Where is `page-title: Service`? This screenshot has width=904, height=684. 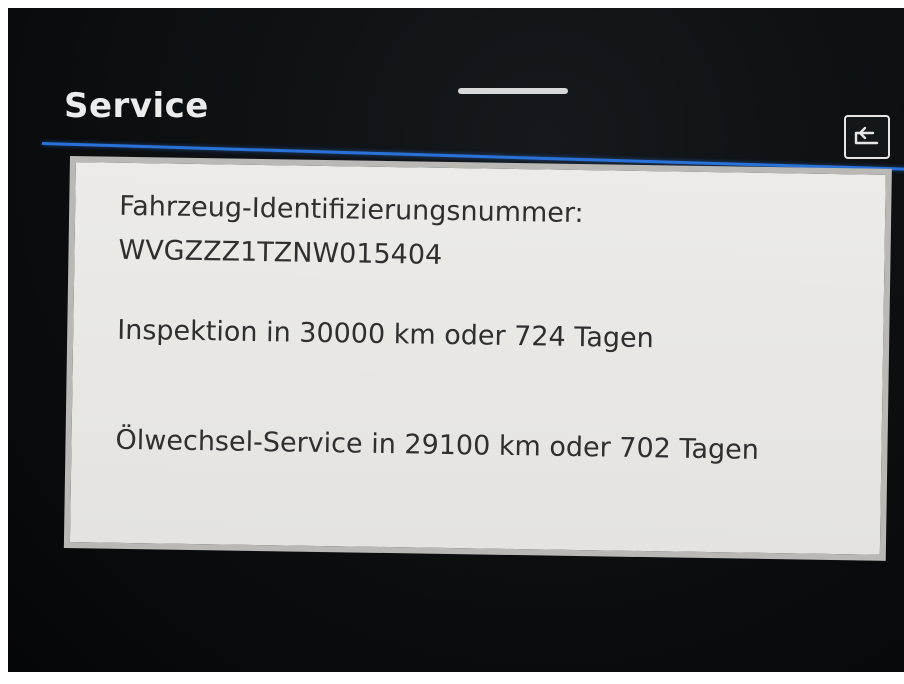 page-title: Service is located at coordinates (136, 106).